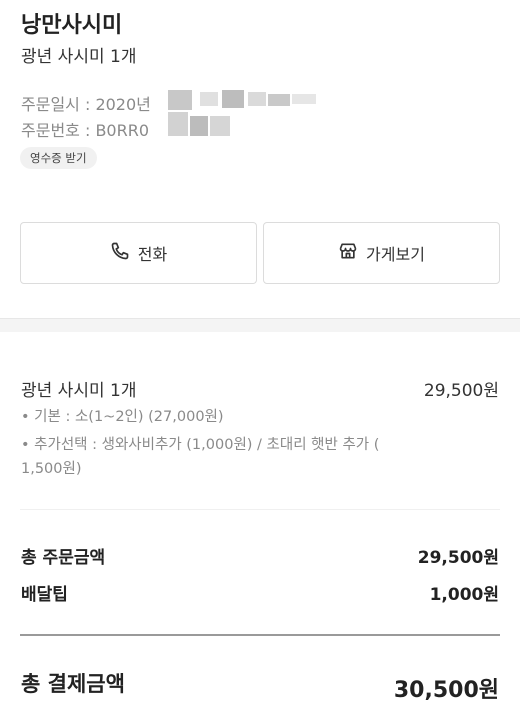  What do you see at coordinates (79, 57) in the screenshot?
I see `order-summary: 광년 사시미 1개` at bounding box center [79, 57].